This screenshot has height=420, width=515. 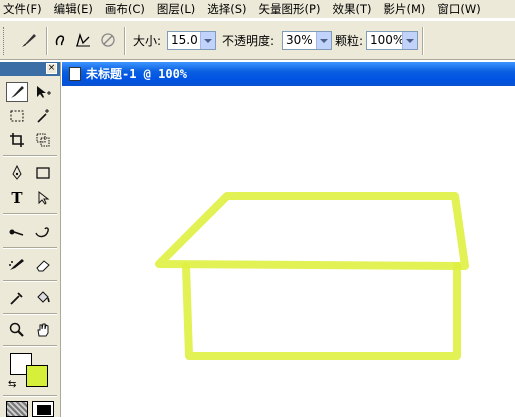 What do you see at coordinates (17, 231) in the screenshot?
I see `lasso-icon` at bounding box center [17, 231].